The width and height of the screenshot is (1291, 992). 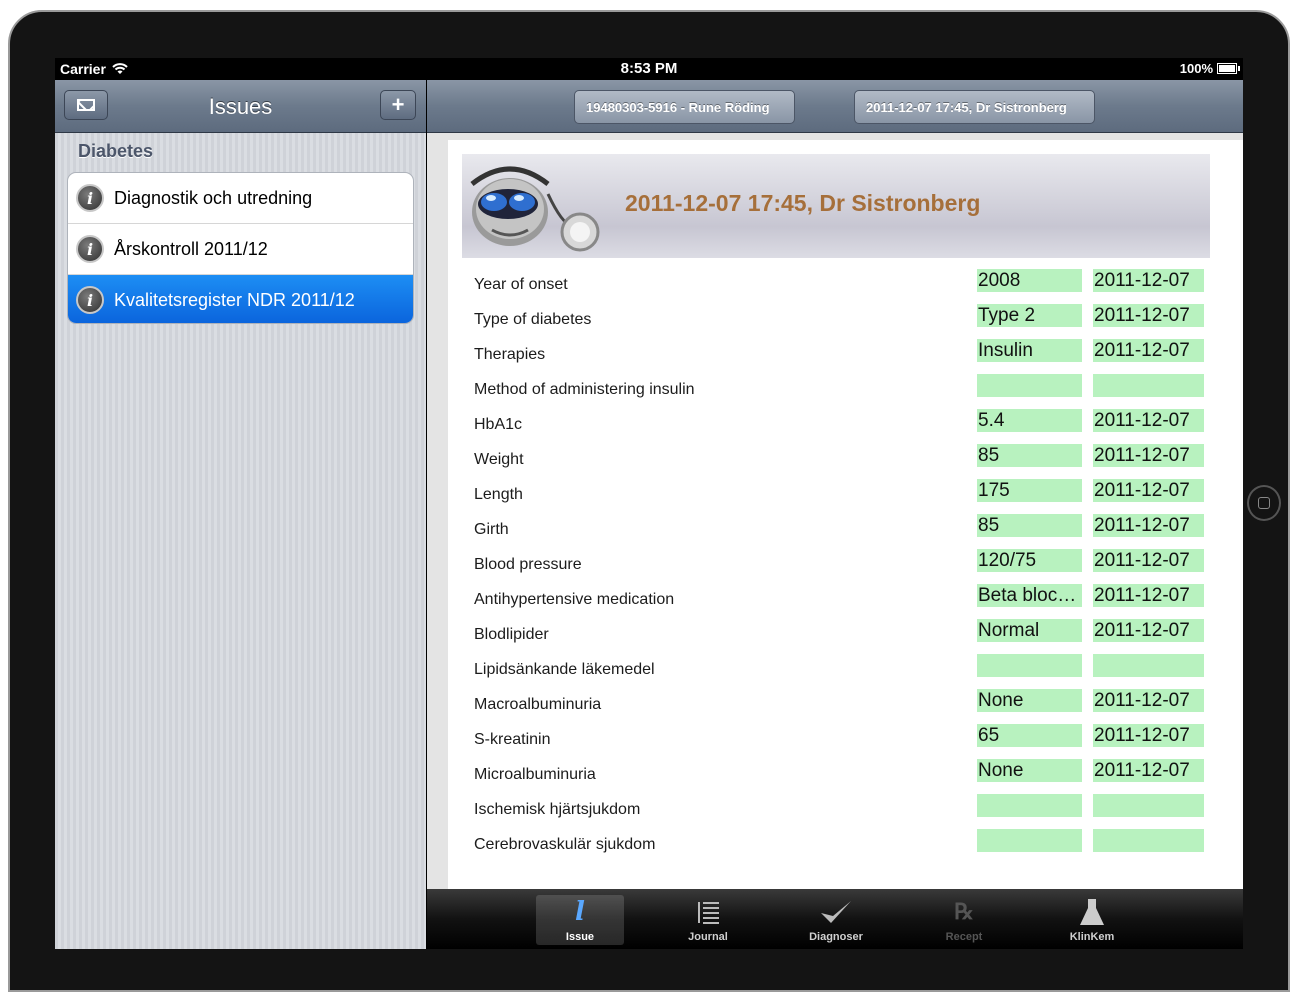 What do you see at coordinates (708, 937) in the screenshot?
I see `tab-label: Journal` at bounding box center [708, 937].